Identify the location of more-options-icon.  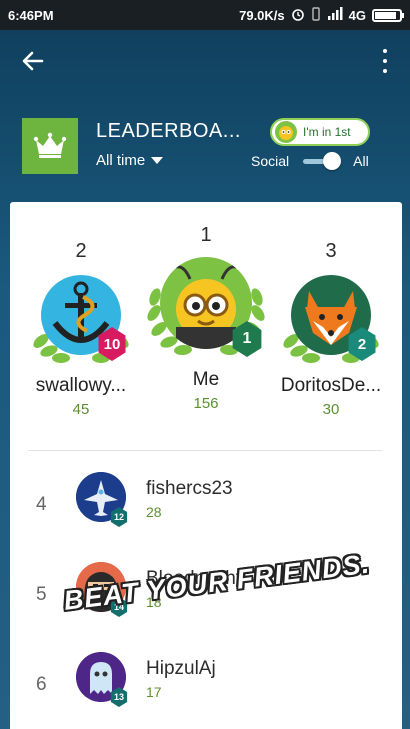
(385, 61).